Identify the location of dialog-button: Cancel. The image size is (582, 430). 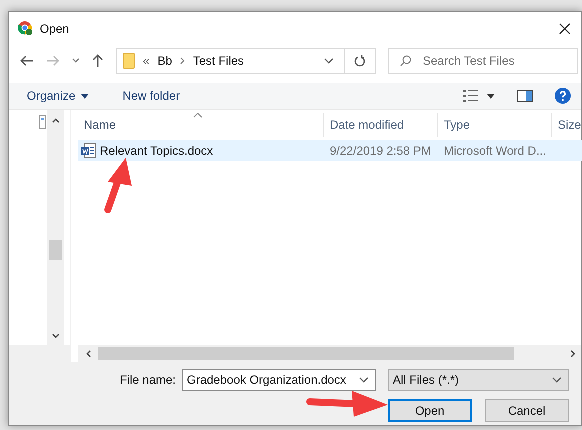
(527, 410).